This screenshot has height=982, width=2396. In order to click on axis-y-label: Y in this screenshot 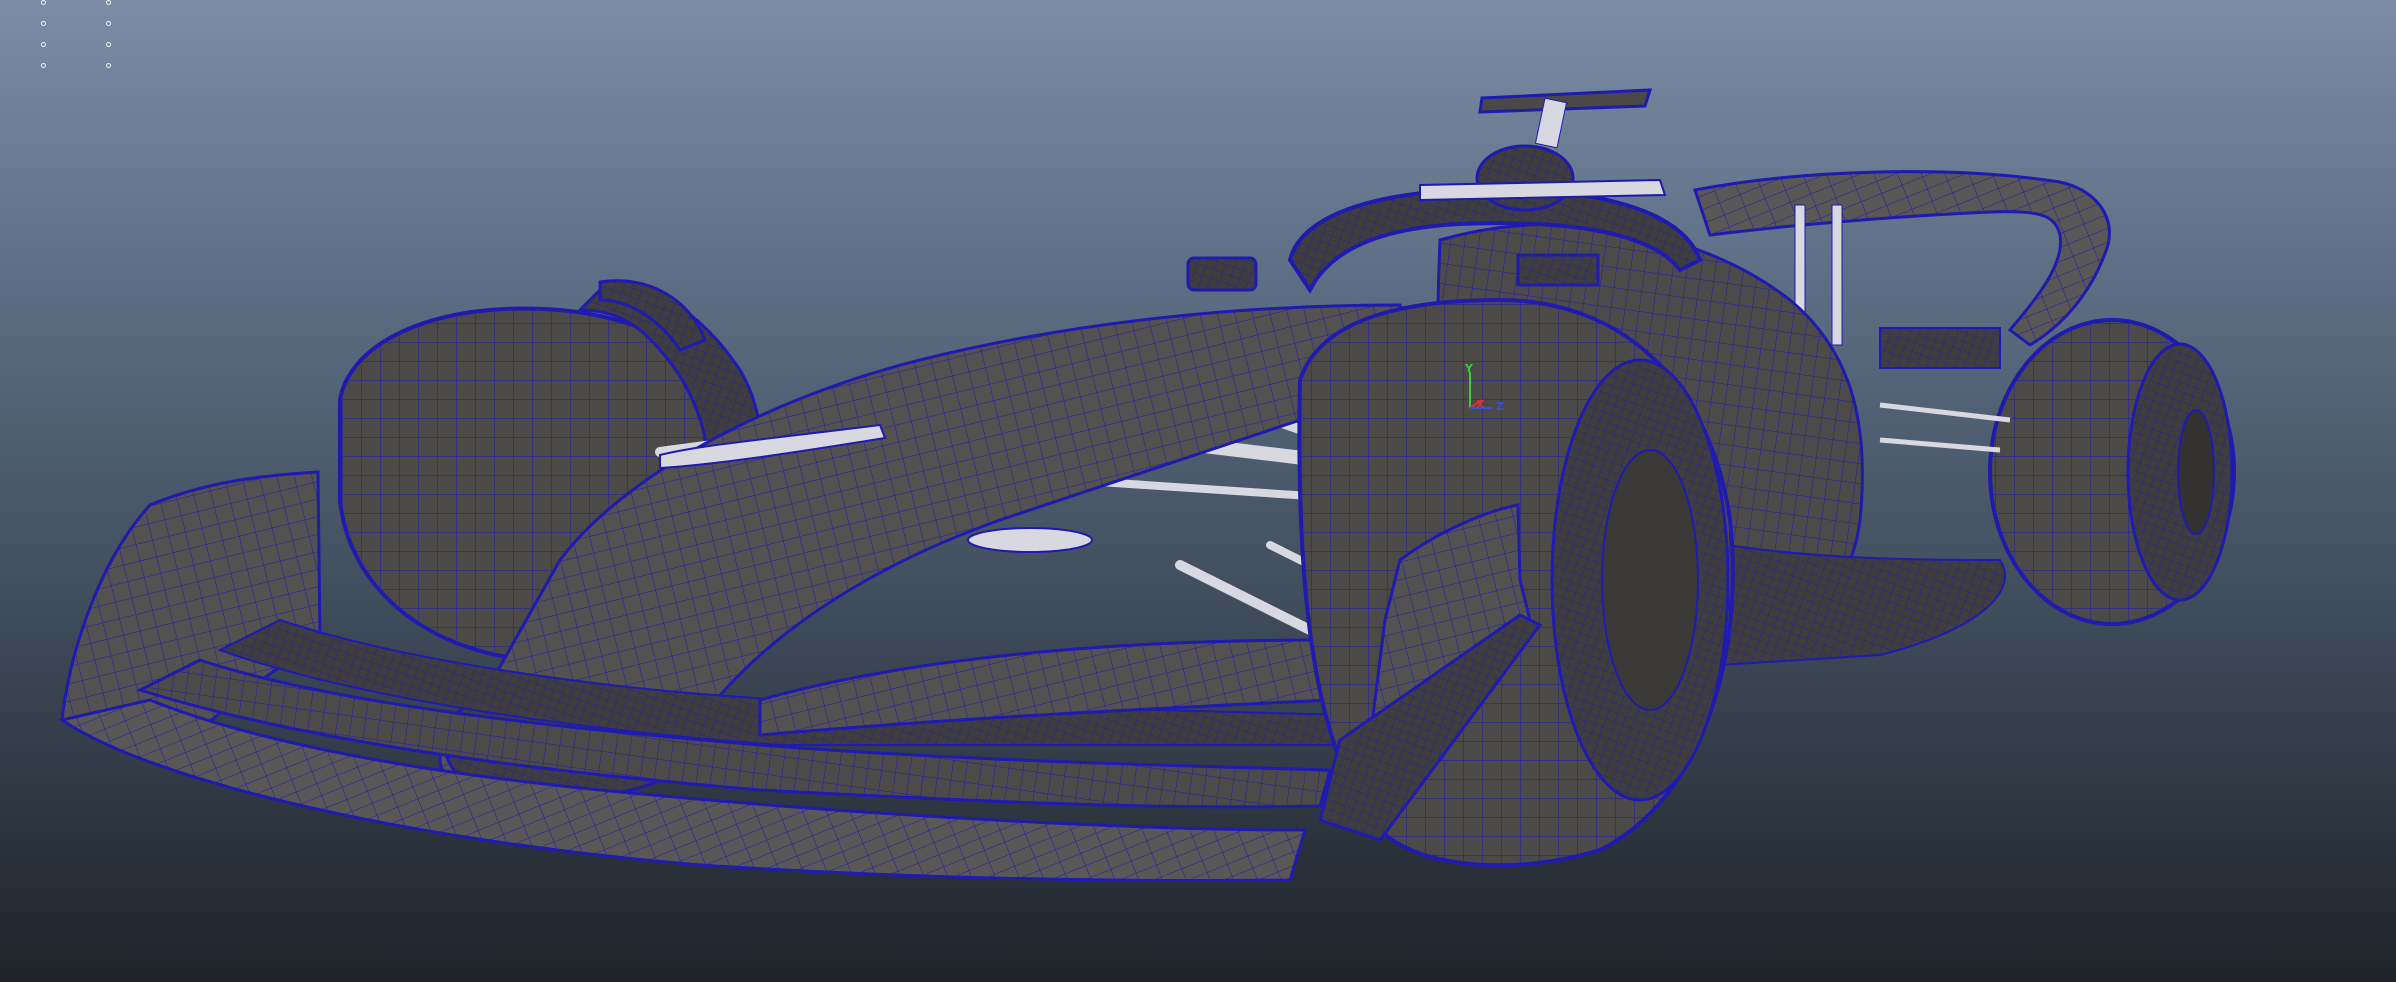, I will do `click(1469, 368)`.